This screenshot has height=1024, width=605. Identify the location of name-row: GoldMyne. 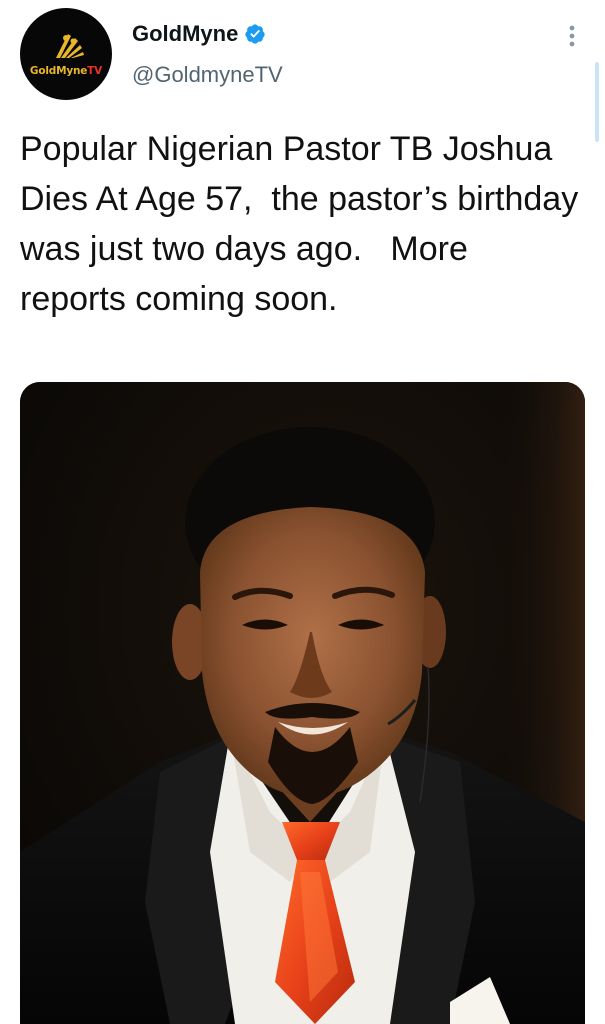
(207, 34).